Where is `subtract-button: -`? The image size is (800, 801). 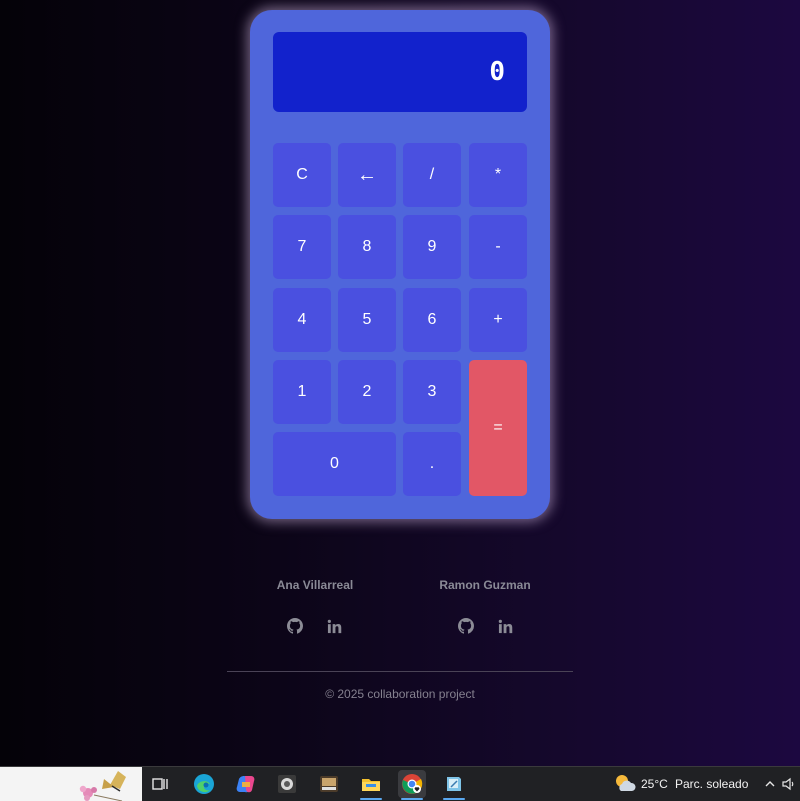
subtract-button: - is located at coordinates (498, 247).